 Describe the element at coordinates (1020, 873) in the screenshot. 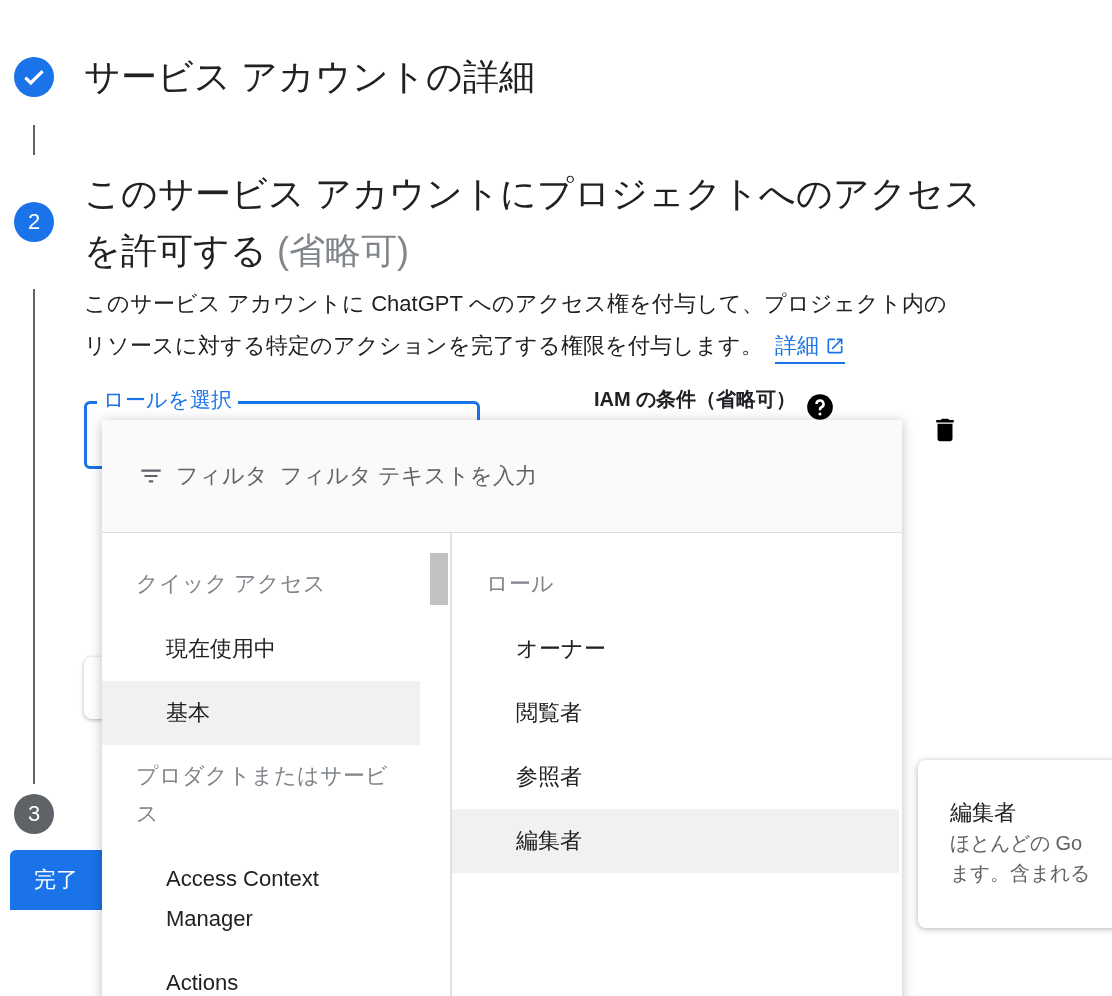

I see `tooltip-text: ます。含まれる` at that location.